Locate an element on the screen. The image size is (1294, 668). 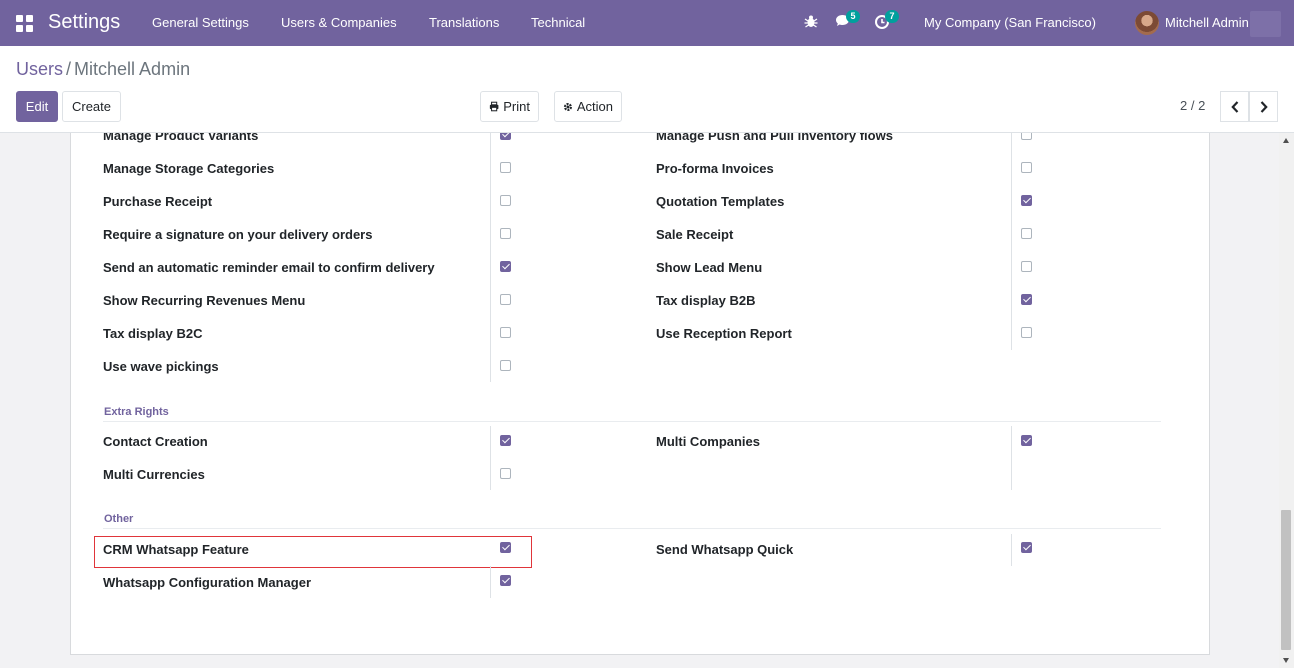
activities-clock-icon: 7 is located at coordinates (886, 21).